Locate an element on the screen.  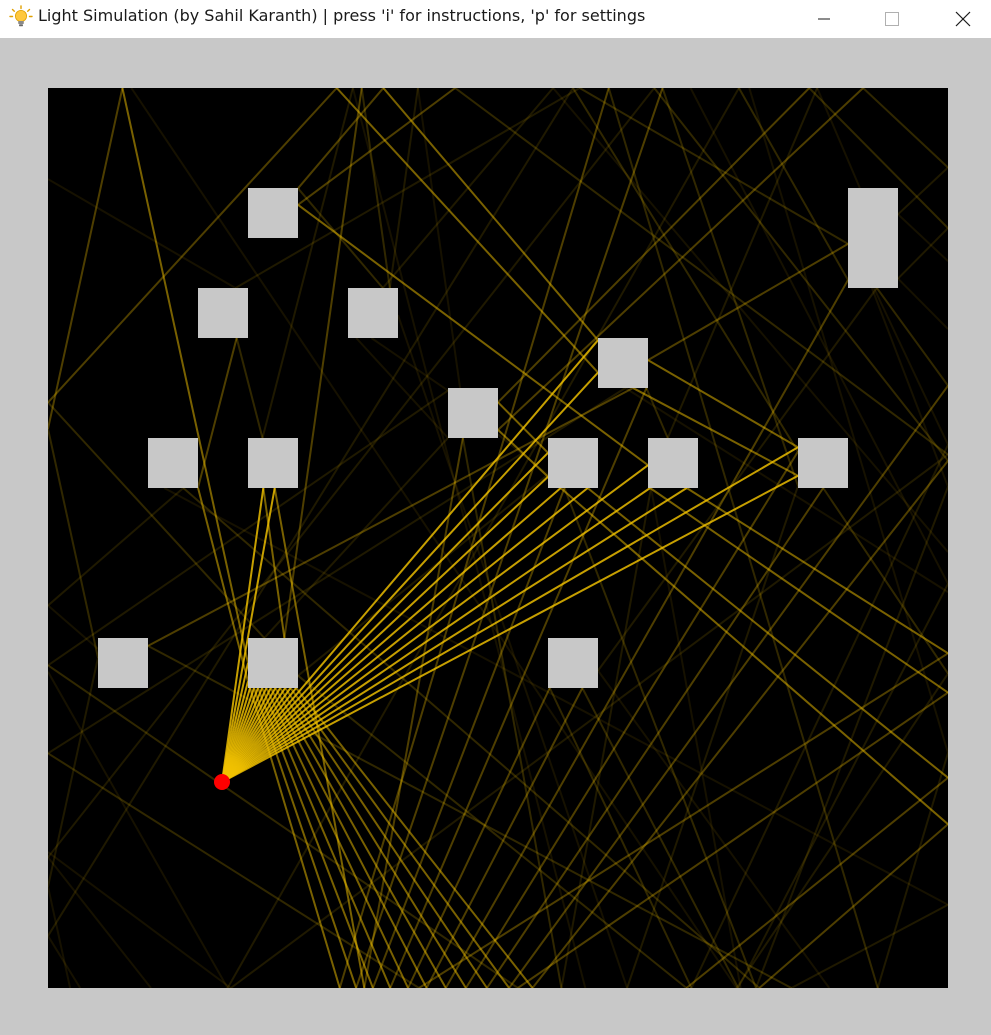
maximize-button is located at coordinates (892, 19).